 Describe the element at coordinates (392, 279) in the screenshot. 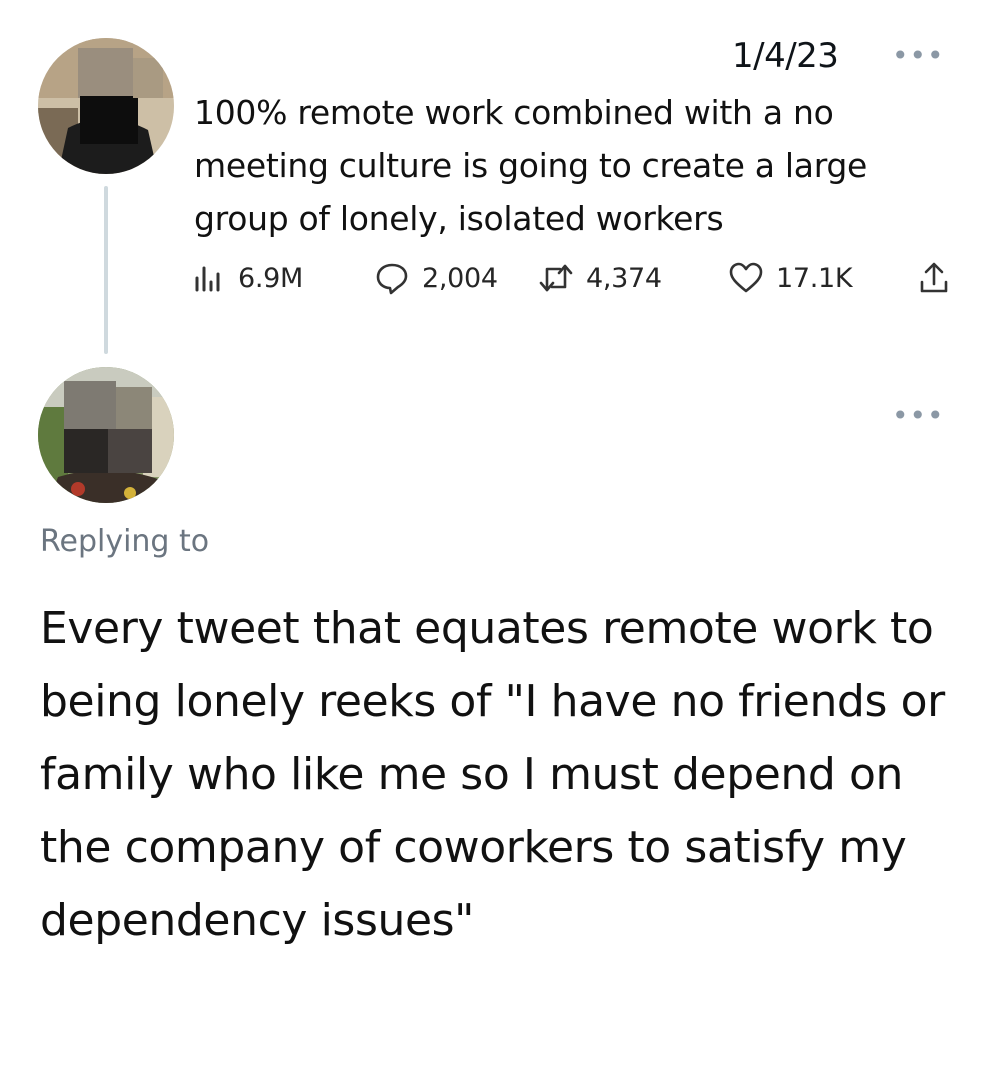

I see `reply-icon` at that location.